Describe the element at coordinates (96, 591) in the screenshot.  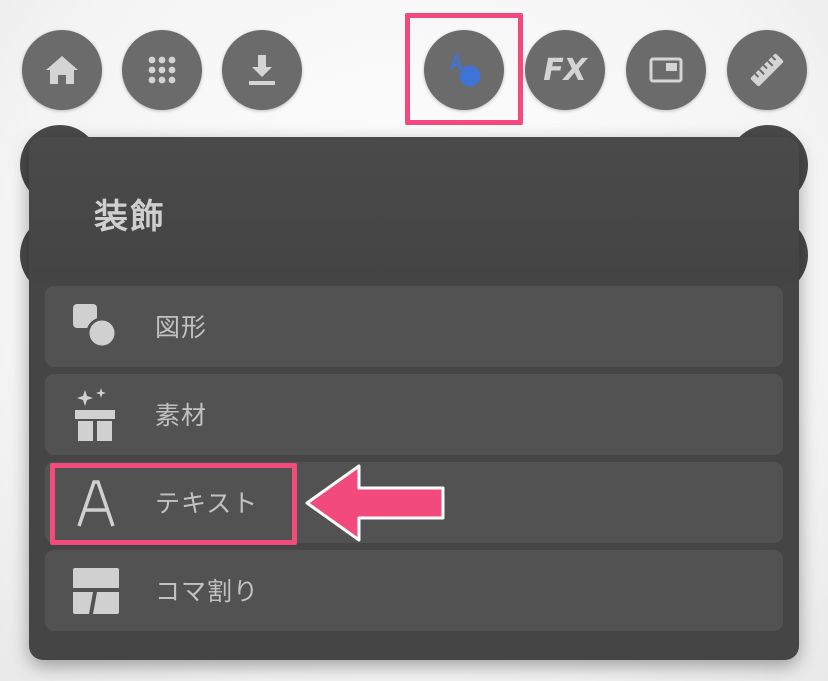
I see `panel-split-icon` at that location.